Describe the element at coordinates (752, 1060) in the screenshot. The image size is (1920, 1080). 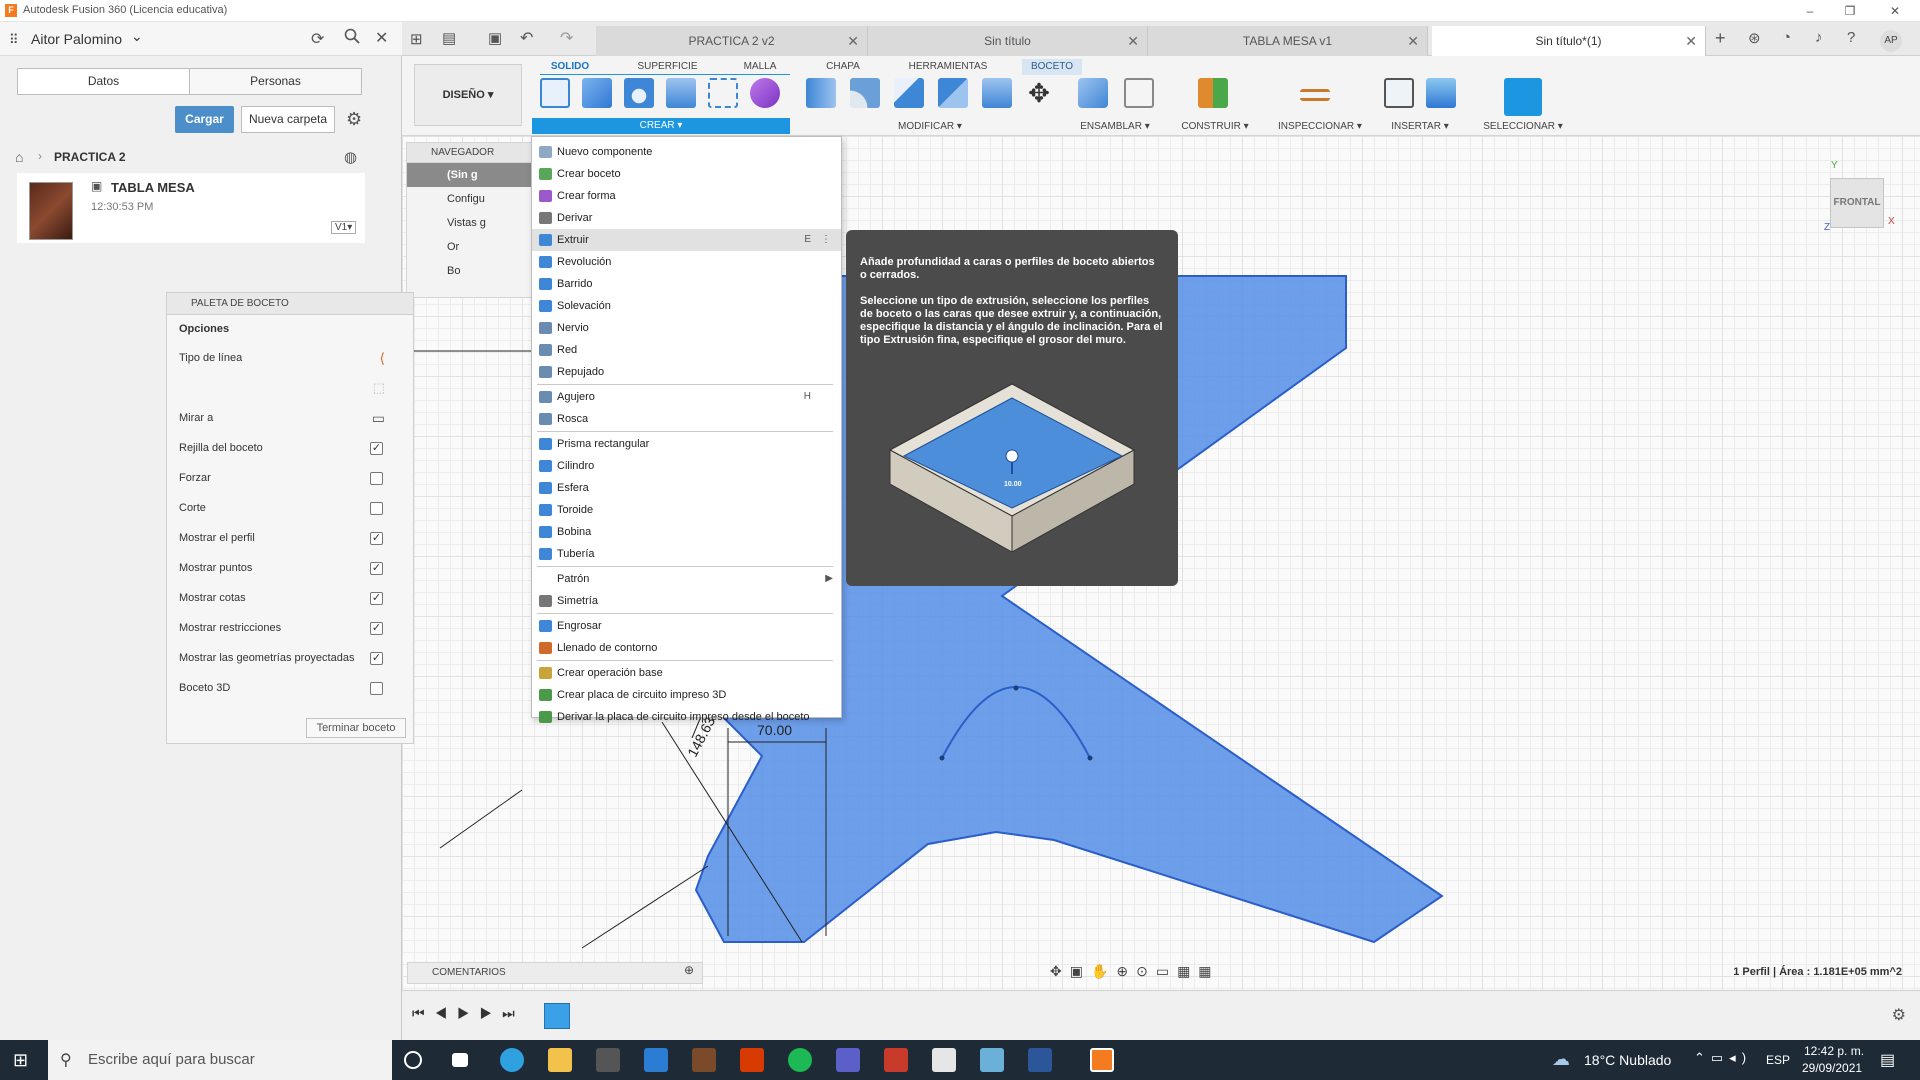
I see `office-icon` at that location.